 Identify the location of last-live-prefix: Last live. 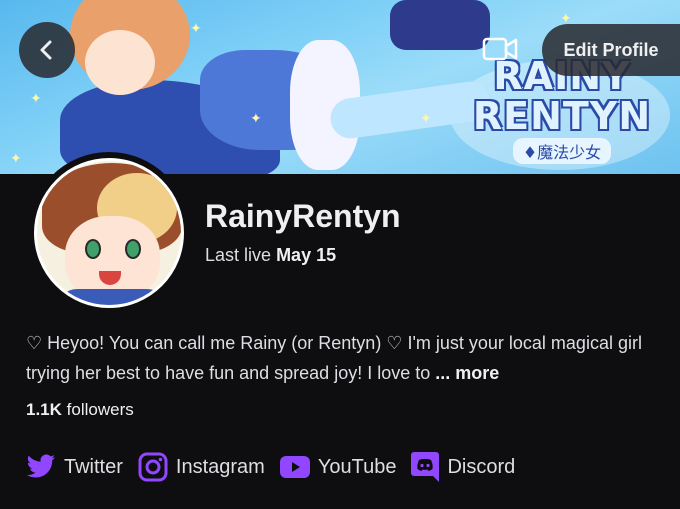
(238, 255).